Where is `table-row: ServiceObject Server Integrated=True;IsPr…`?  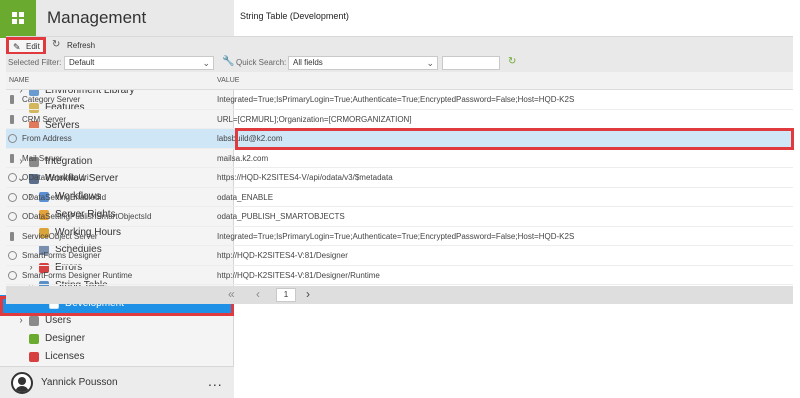 table-row: ServiceObject Server Integrated=True;IsPr… is located at coordinates (399, 236).